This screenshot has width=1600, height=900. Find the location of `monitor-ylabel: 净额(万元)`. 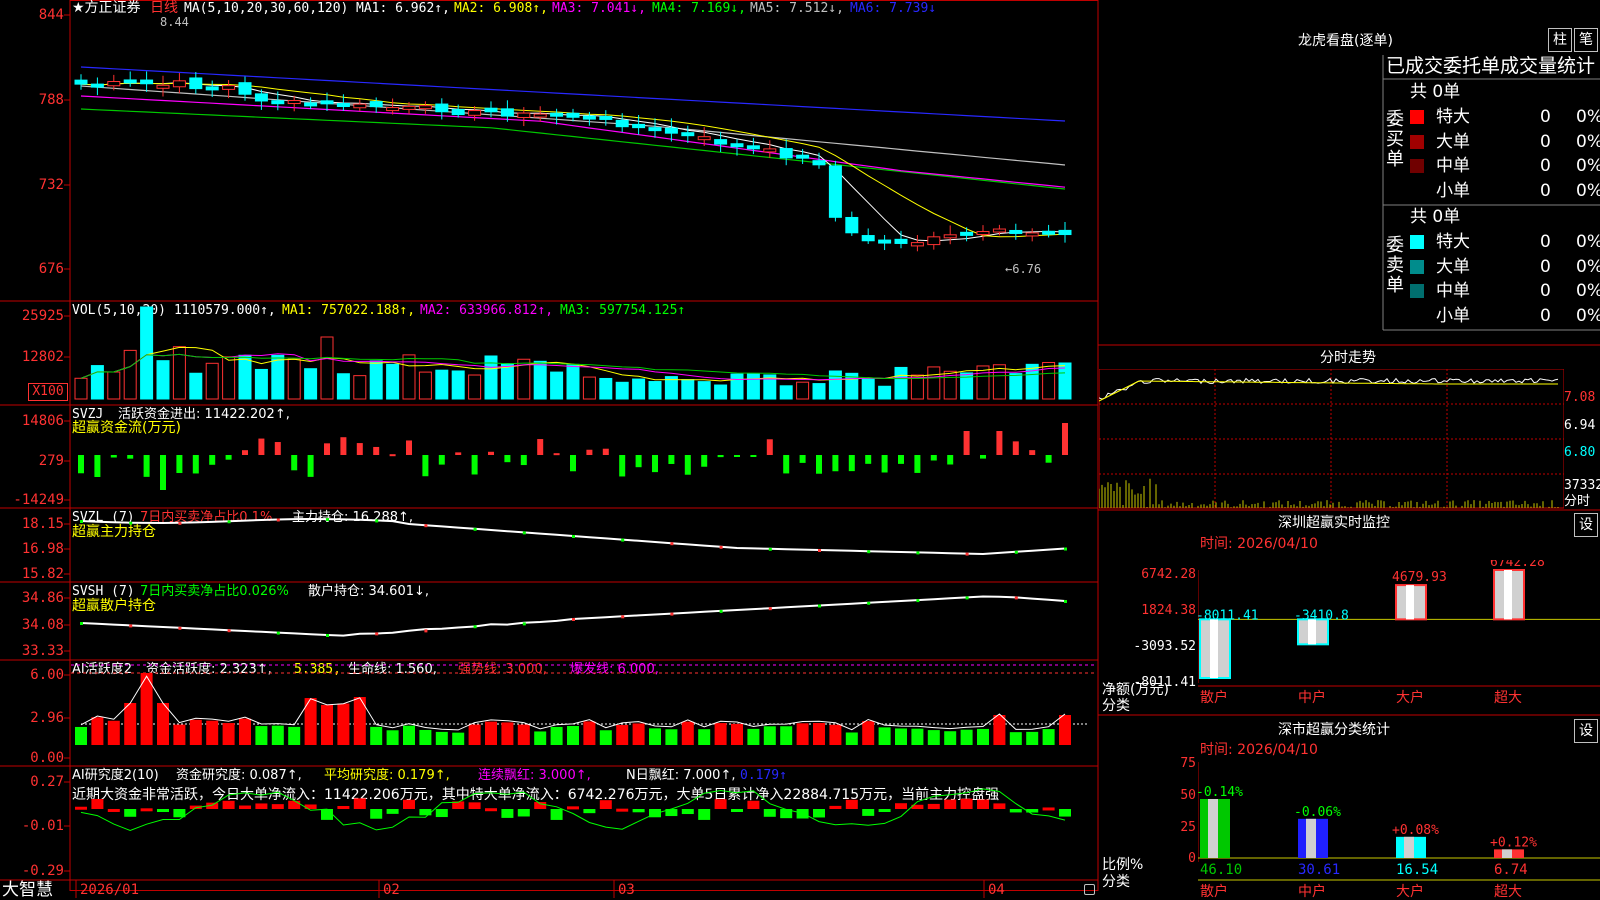

monitor-ylabel: 净额(万元) is located at coordinates (1135, 690).